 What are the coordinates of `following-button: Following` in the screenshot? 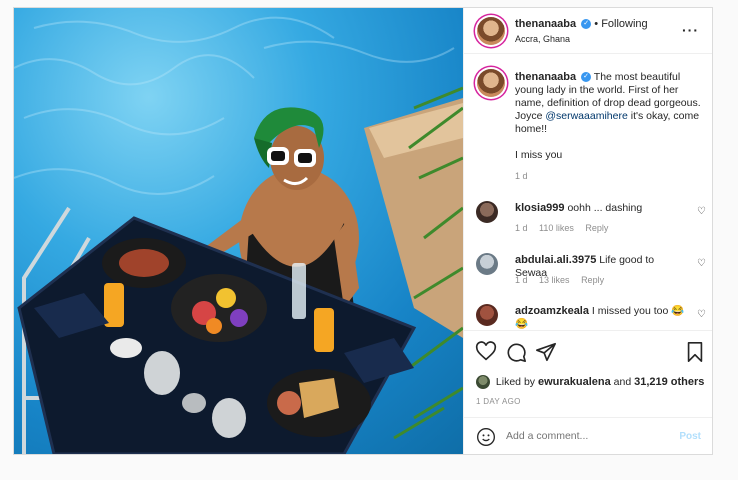 It's located at (624, 24).